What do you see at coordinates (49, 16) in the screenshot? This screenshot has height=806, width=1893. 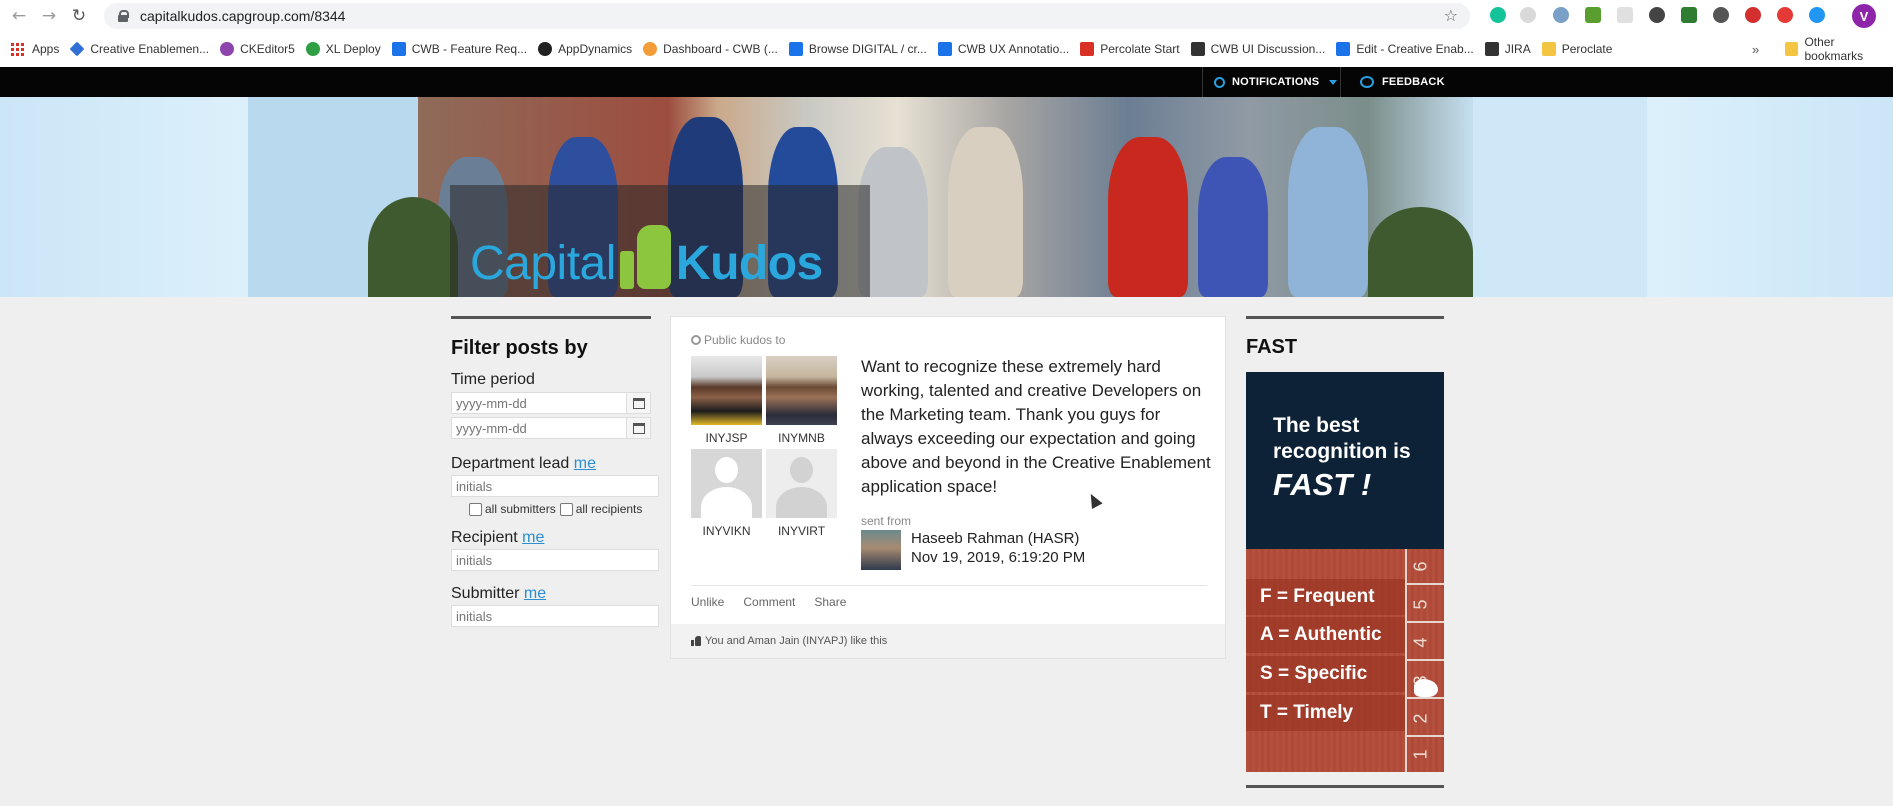 I see `forward-icon: →` at bounding box center [49, 16].